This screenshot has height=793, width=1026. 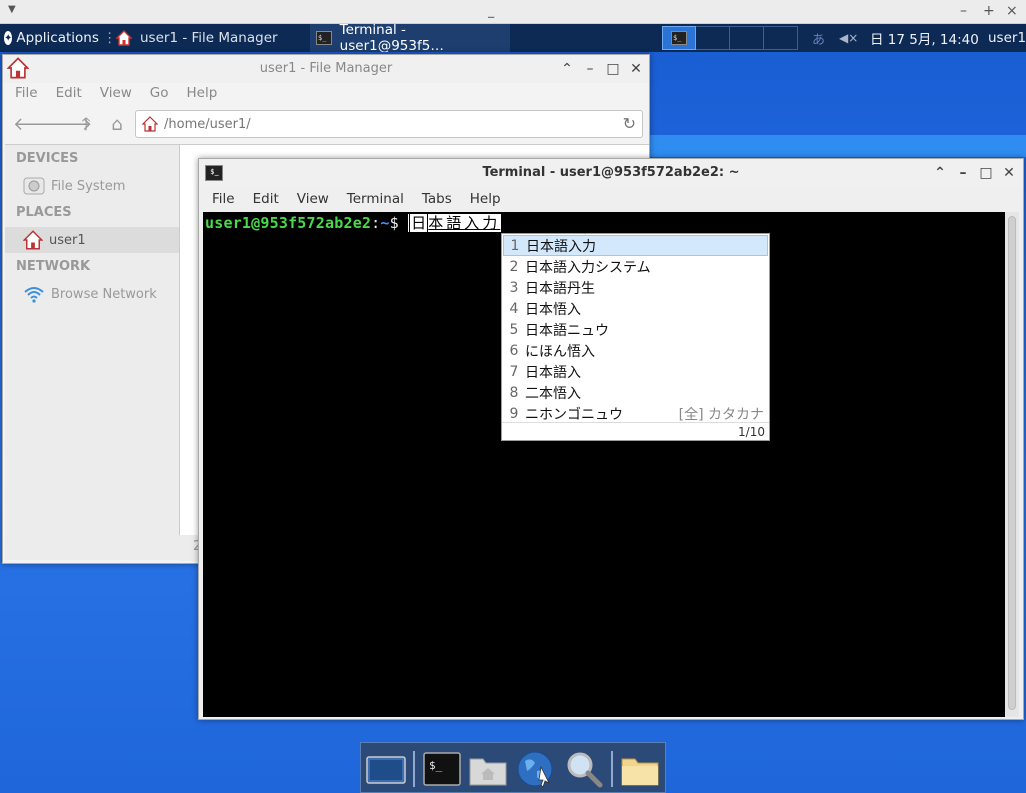 What do you see at coordinates (394, 223) in the screenshot?
I see `prompt-dollar: $` at bounding box center [394, 223].